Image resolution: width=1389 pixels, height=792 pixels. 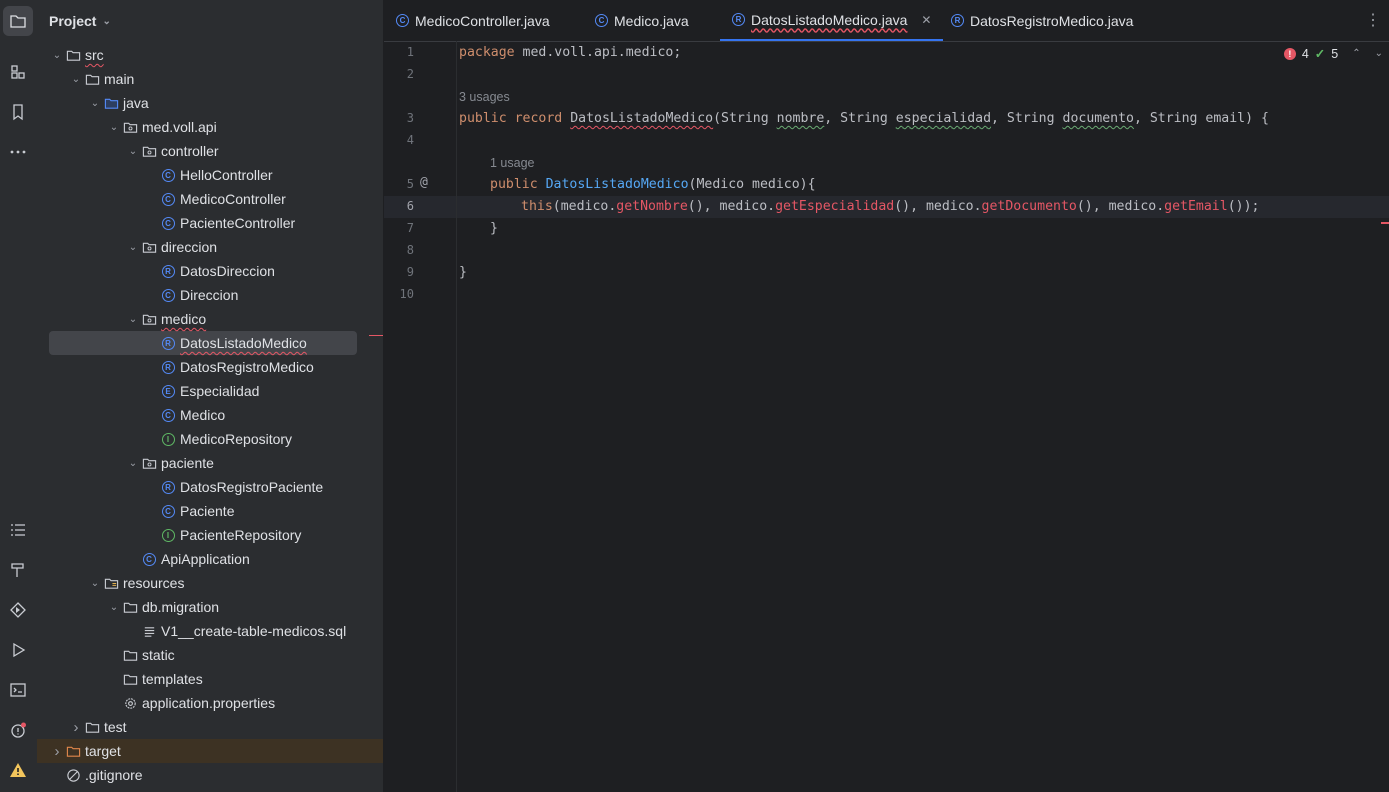 What do you see at coordinates (205, 559) in the screenshot?
I see `tree-item-label: ApiApplication` at bounding box center [205, 559].